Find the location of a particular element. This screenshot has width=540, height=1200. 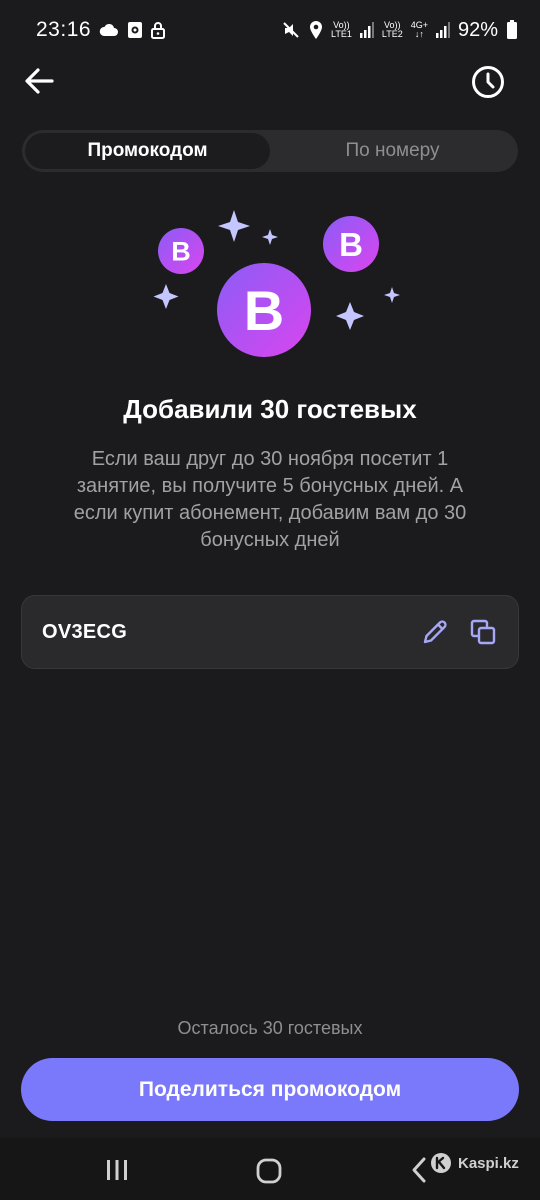

share-promocode-button: Поделиться промокодом is located at coordinates (270, 1089).